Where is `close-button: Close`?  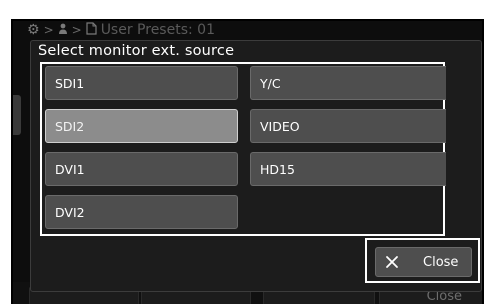 close-button: Close is located at coordinates (423, 262).